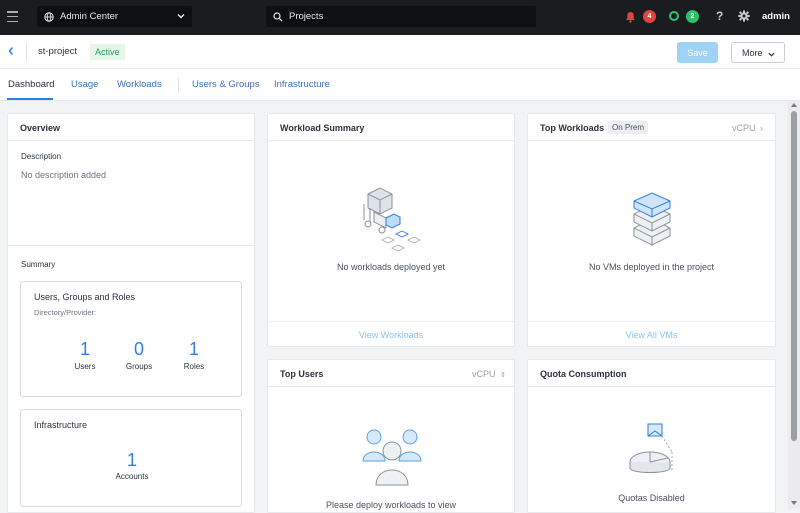 This screenshot has width=800, height=513. What do you see at coordinates (322, 128) in the screenshot?
I see `workload-summary-title: Workload Summary` at bounding box center [322, 128].